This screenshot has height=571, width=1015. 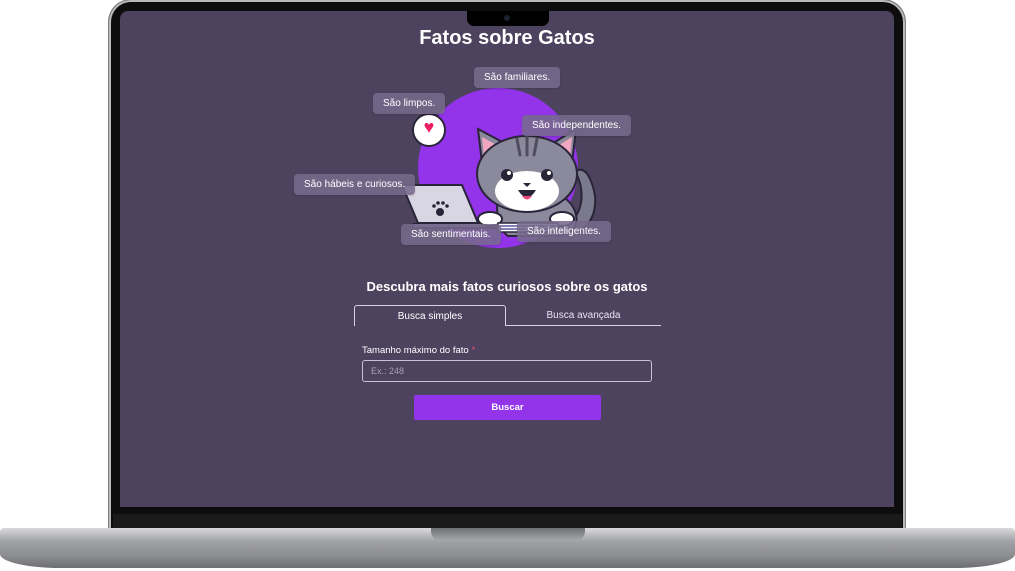 What do you see at coordinates (517, 77) in the screenshot?
I see `fact-pill: São familiares.` at bounding box center [517, 77].